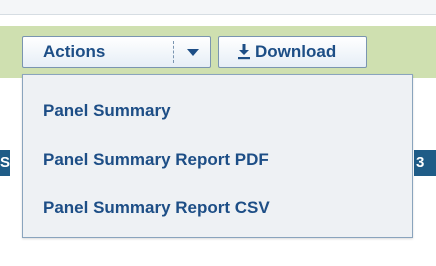 This screenshot has height=266, width=436. What do you see at coordinates (116, 52) in the screenshot?
I see `actions-split-button: Actions` at bounding box center [116, 52].